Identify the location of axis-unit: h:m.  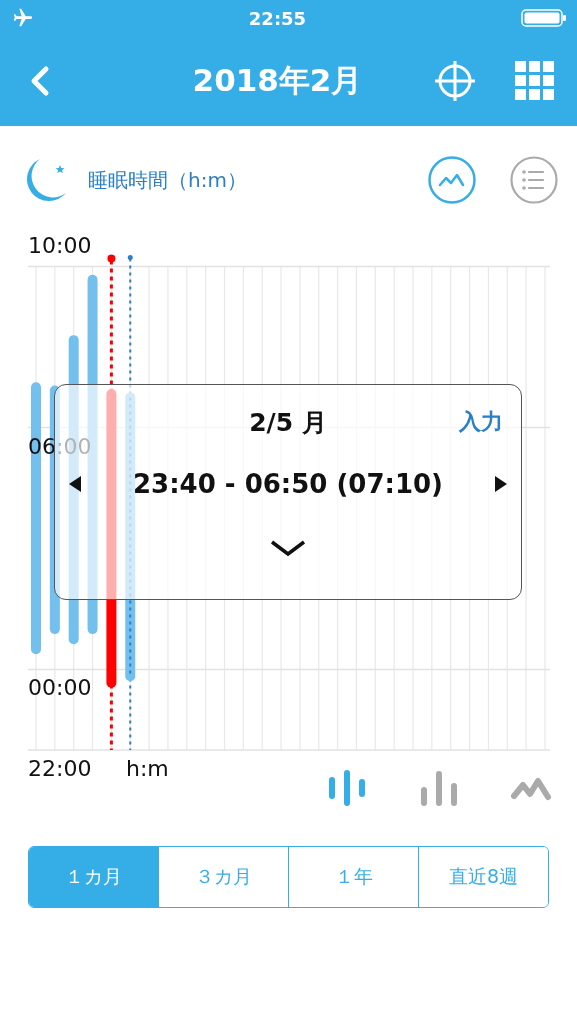
(147, 768).